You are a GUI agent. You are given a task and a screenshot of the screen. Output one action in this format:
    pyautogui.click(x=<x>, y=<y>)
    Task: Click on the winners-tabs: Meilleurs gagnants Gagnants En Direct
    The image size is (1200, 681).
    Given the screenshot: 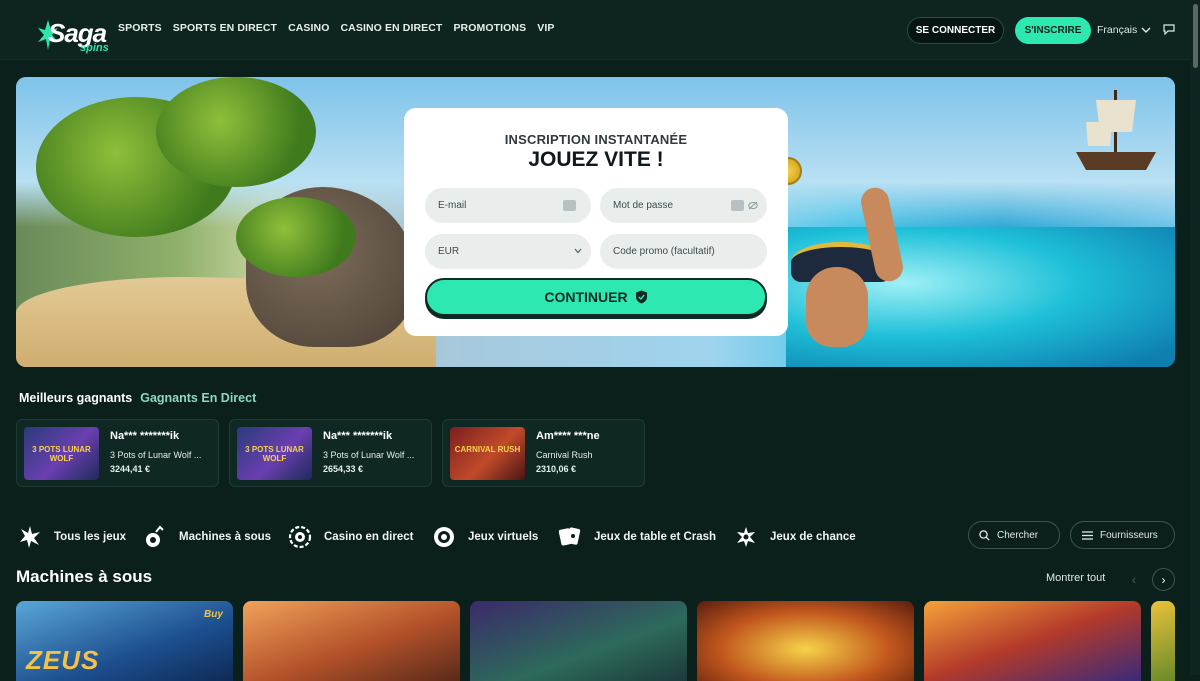 What is the action you would take?
    pyautogui.click(x=137, y=398)
    